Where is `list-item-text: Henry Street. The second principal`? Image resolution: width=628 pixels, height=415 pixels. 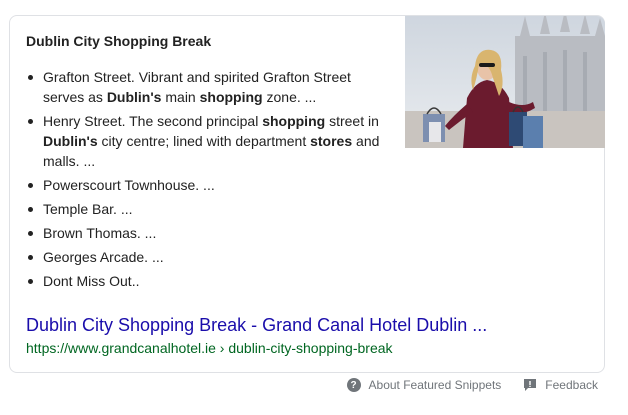
list-item-text: Henry Street. The second principal is located at coordinates (153, 121).